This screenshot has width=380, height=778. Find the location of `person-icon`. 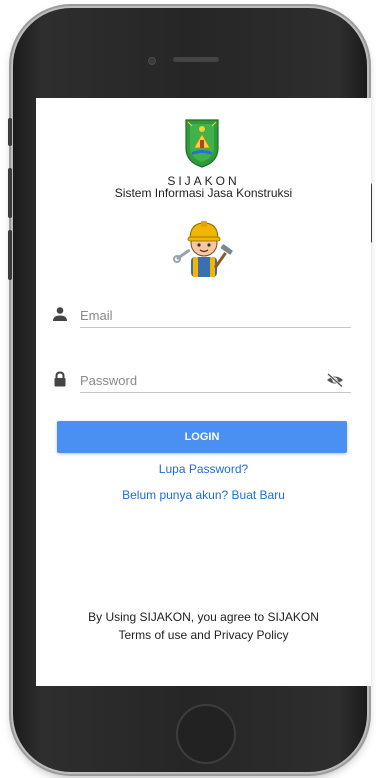

person-icon is located at coordinates (60, 314).